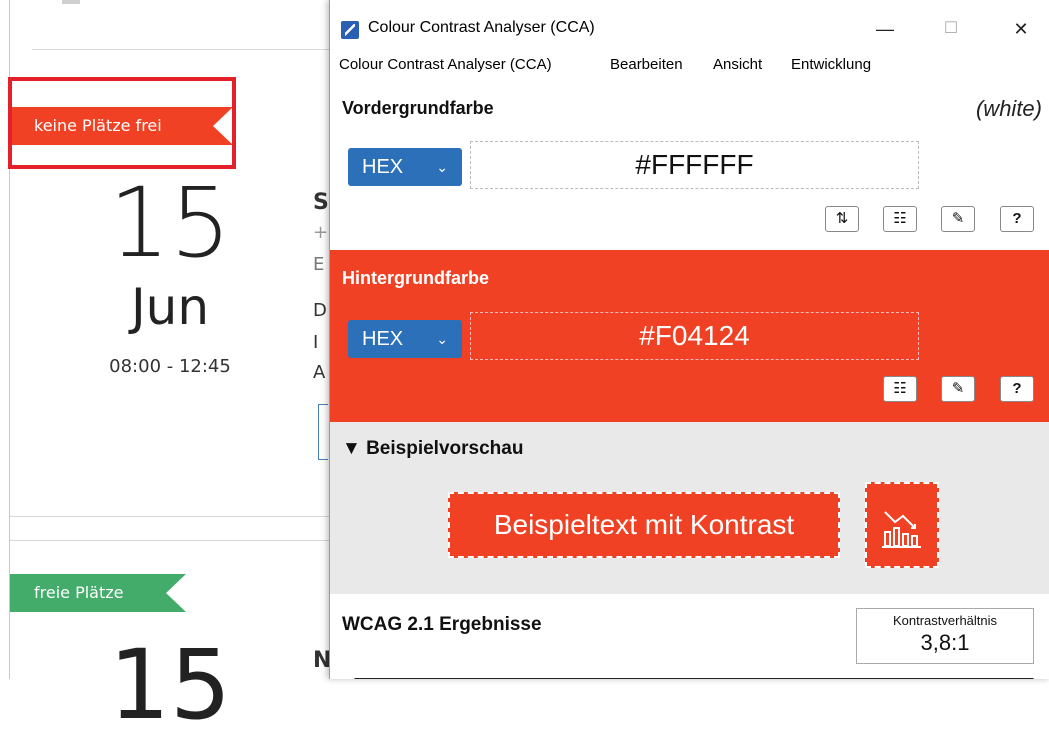  Describe the element at coordinates (405, 339) in the screenshot. I see `background-format-select: HEX ⌄` at that location.